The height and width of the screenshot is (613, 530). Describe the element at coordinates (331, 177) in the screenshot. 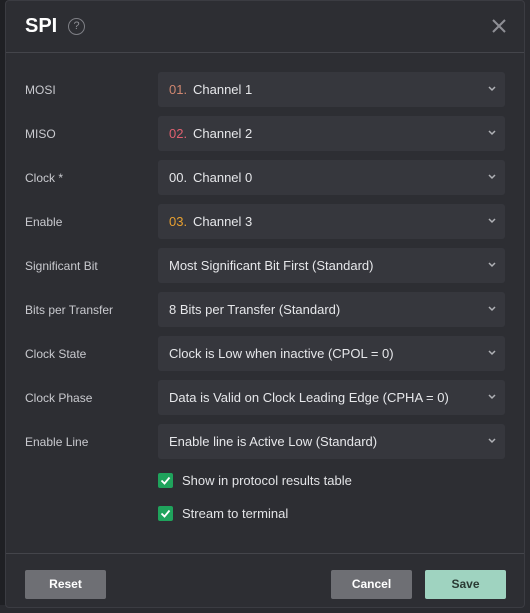

I see `clock-select: 00. Channel 0` at that location.